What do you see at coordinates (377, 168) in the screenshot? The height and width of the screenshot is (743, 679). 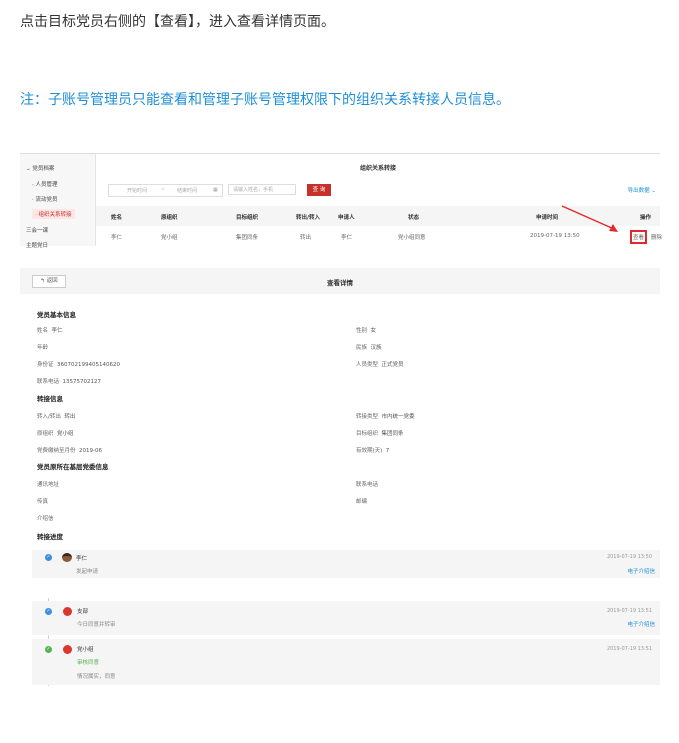 I see `page-title: 组织关系转接` at bounding box center [377, 168].